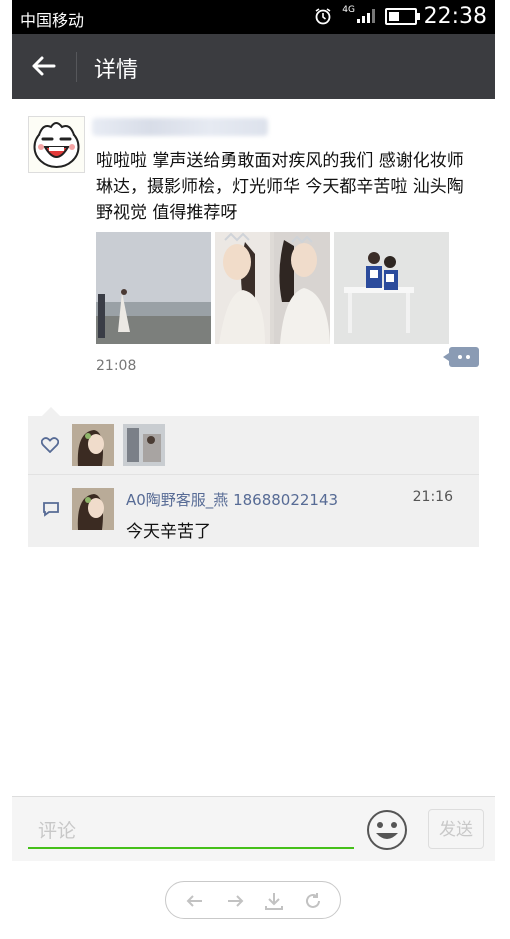 This screenshot has height=939, width=510. I want to click on send-button: 发送, so click(456, 829).